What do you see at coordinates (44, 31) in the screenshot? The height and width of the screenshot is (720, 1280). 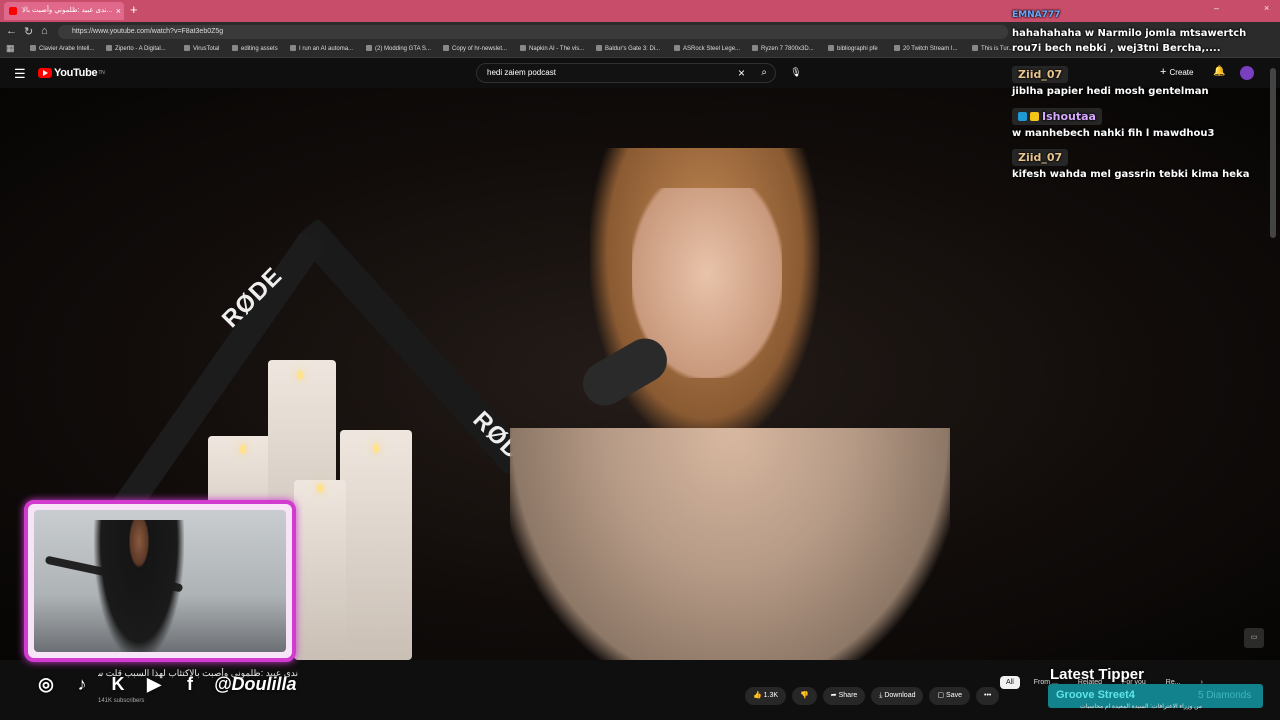 I see `home-icon: ⌂` at bounding box center [44, 31].